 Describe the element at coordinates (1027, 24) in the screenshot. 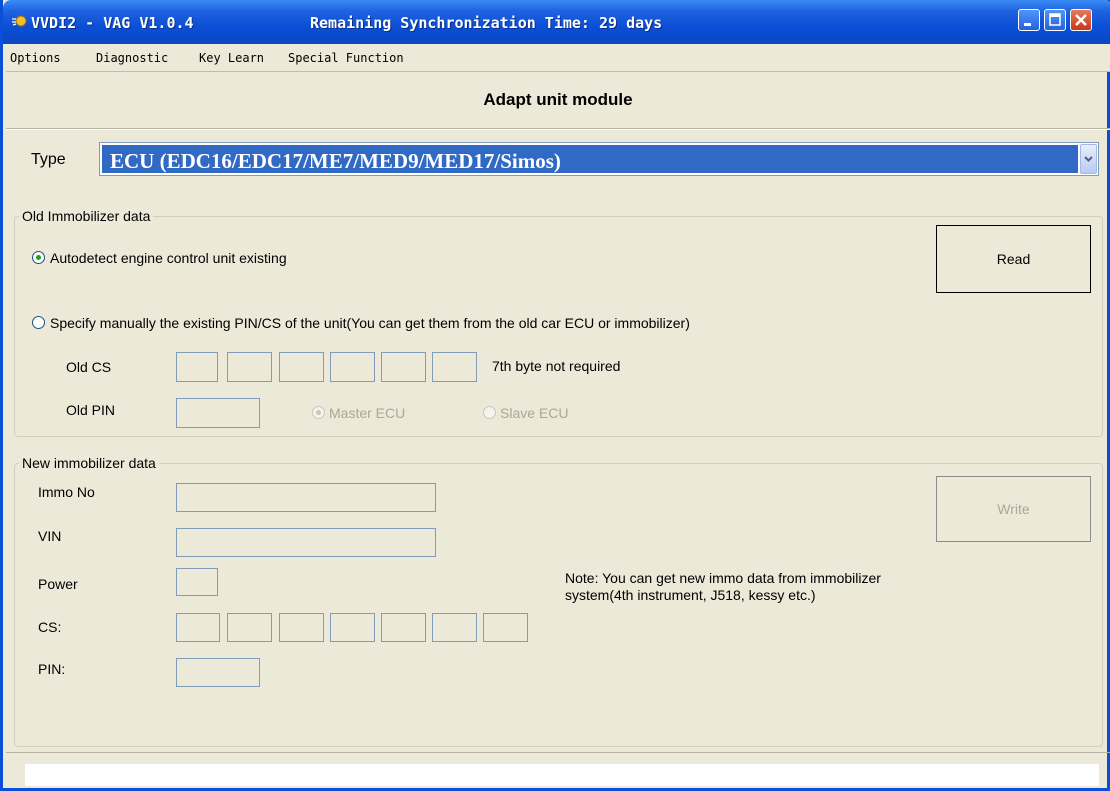

I see `minimize-icon` at that location.